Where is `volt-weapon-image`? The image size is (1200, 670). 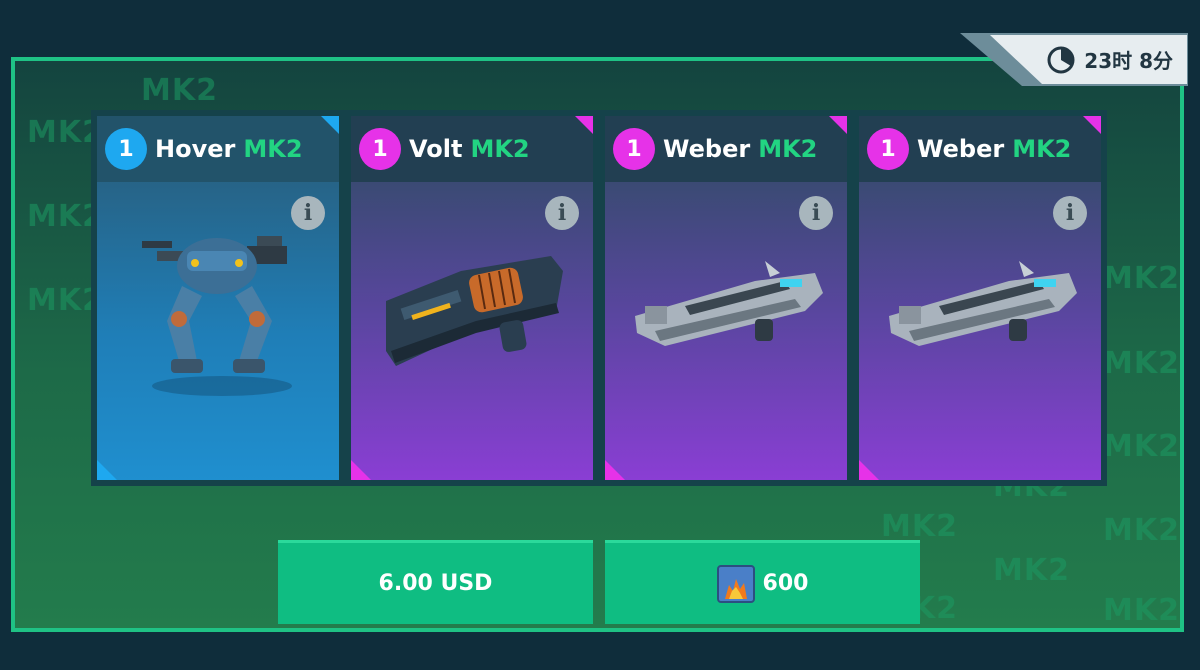
volt-weapon-image is located at coordinates (474, 311).